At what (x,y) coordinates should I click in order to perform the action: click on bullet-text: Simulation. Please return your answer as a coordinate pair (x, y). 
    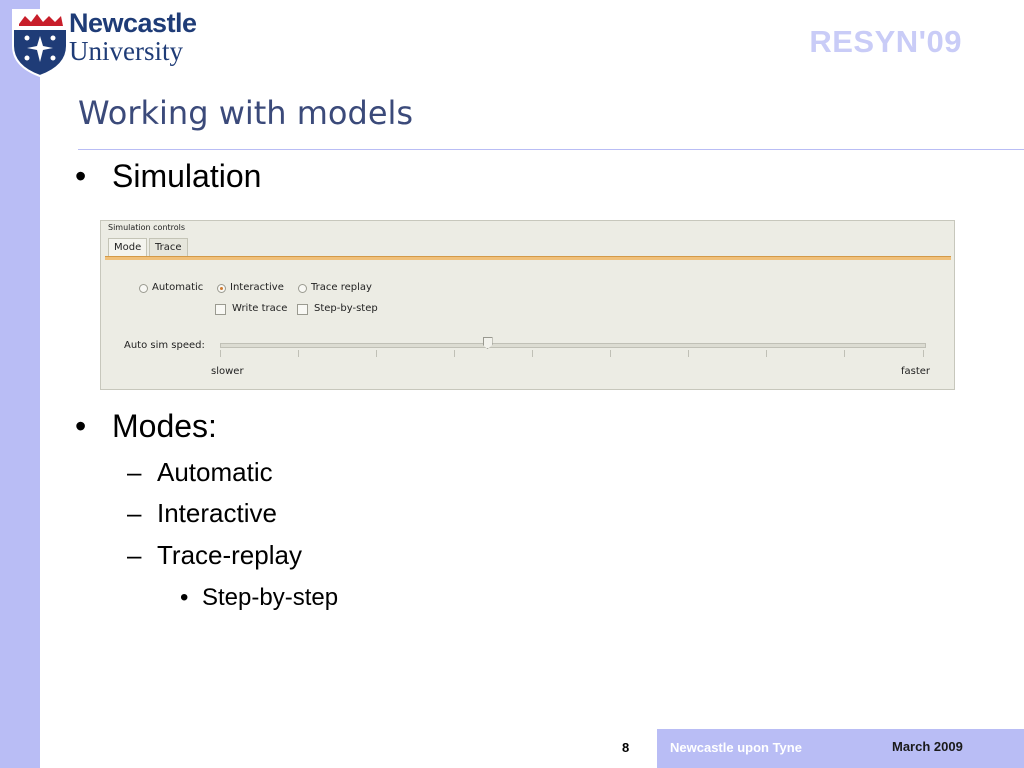
    Looking at the image, I should click on (187, 176).